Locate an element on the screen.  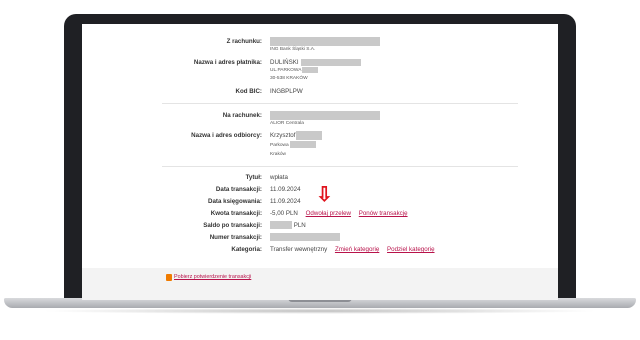
change-category-link: Zmień kategorię is located at coordinates (357, 249).